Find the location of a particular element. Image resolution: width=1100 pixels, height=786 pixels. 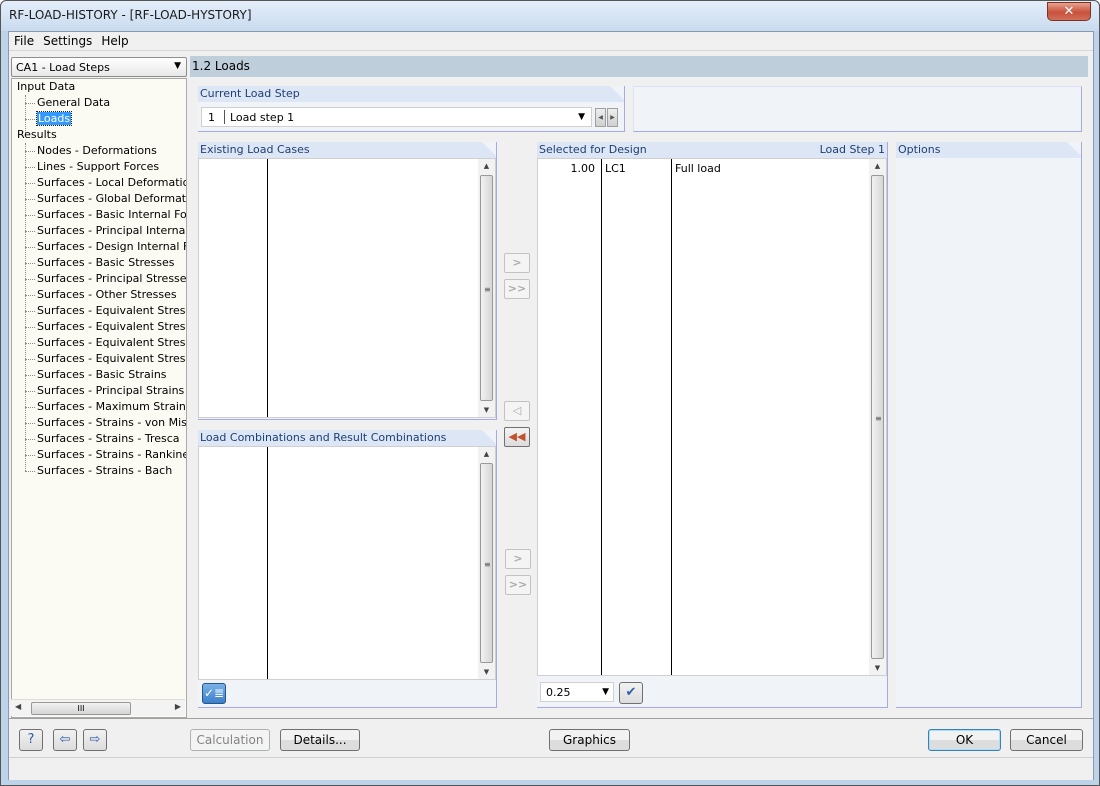

case-selector-dropdown: CA1 - Load Steps ▼ is located at coordinates (99, 67).